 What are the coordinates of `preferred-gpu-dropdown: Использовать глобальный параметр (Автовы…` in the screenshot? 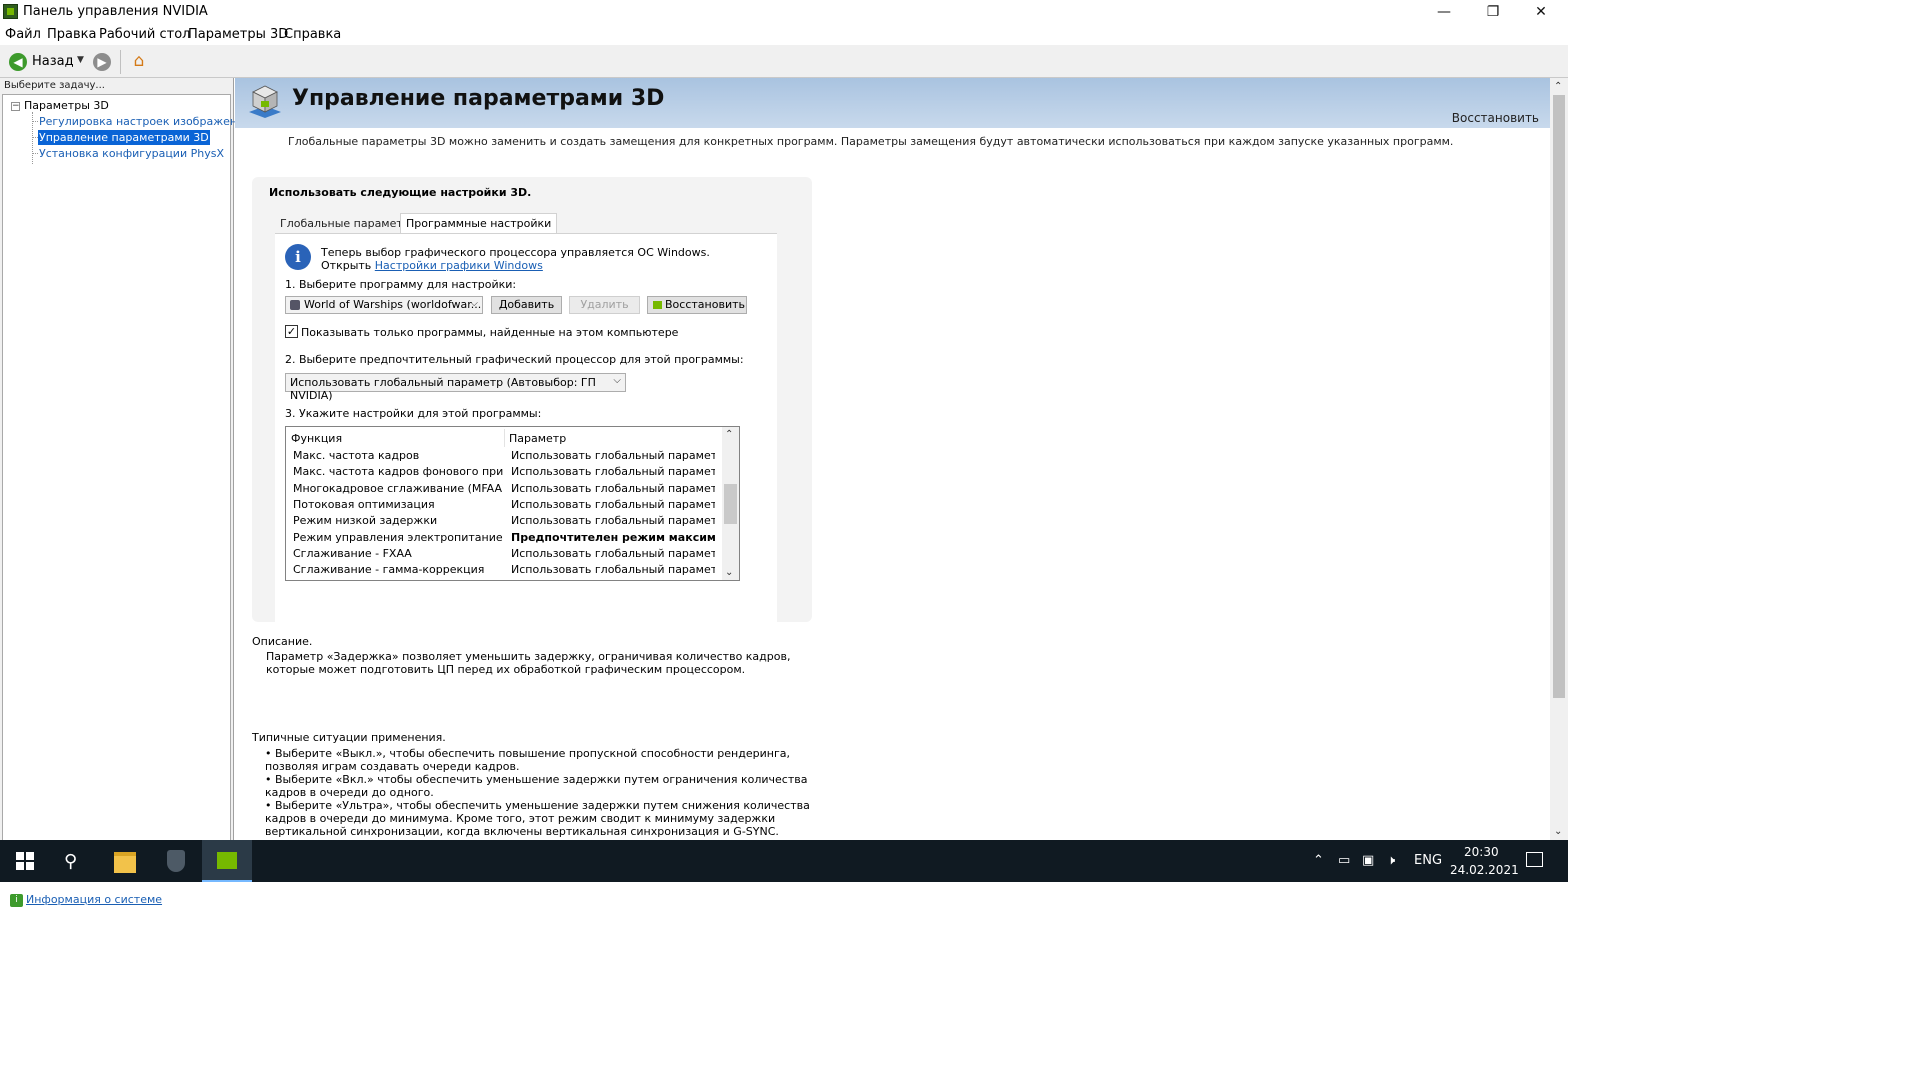 It's located at (455, 387).